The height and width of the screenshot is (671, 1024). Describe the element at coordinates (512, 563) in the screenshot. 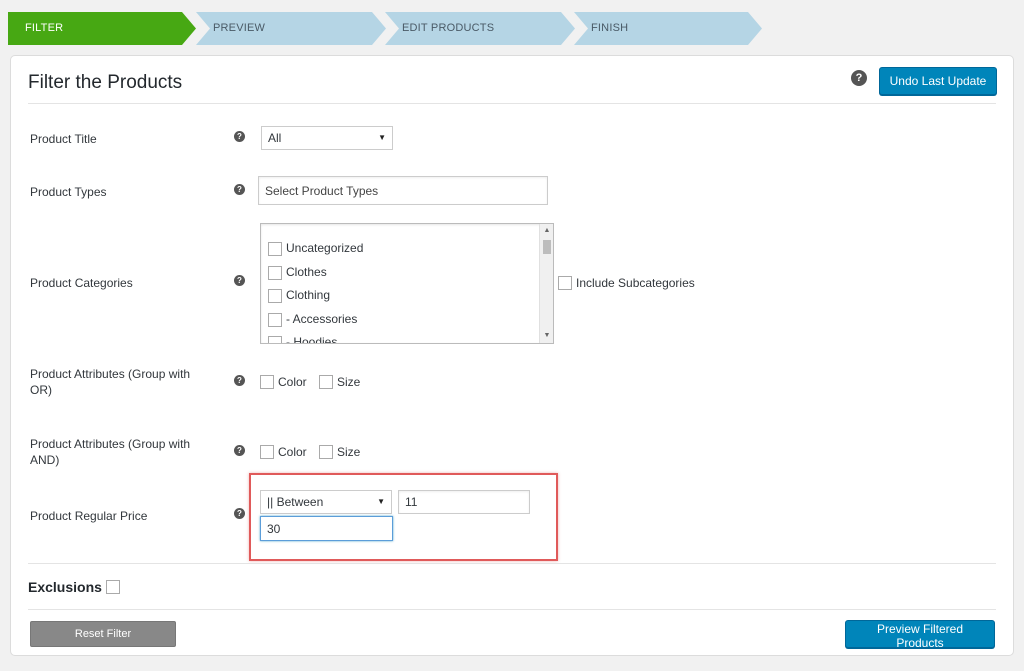

I see `fields-divider` at that location.